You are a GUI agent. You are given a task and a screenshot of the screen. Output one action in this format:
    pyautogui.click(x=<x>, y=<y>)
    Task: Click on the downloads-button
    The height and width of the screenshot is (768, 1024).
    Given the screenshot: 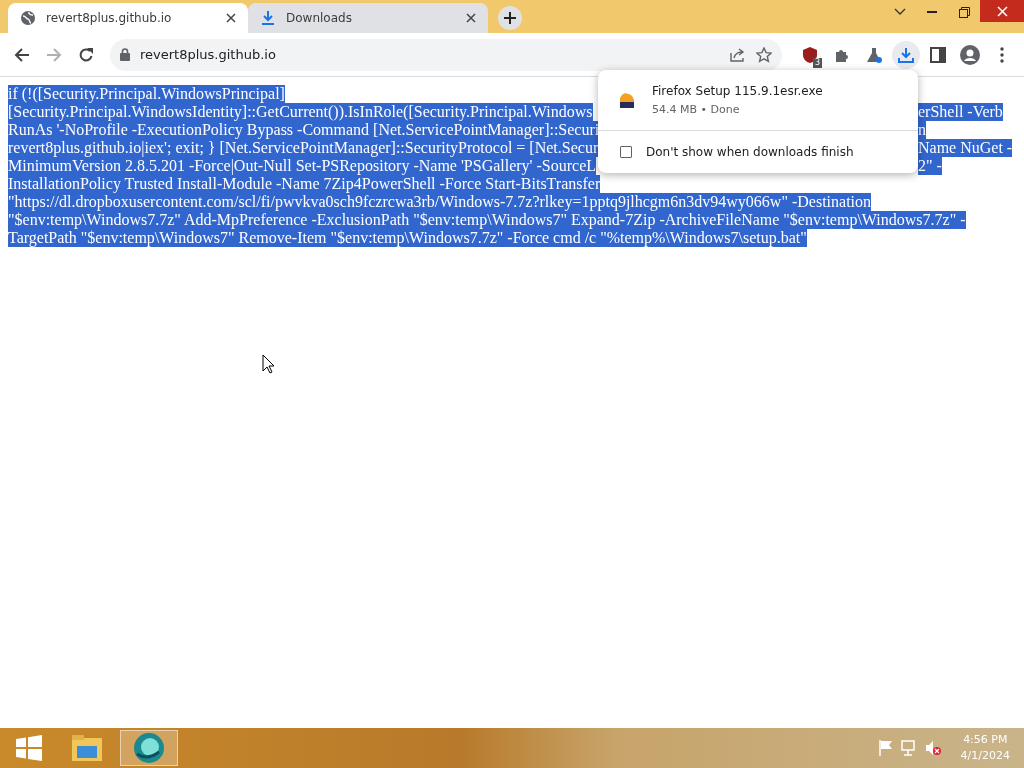 What is the action you would take?
    pyautogui.click(x=906, y=54)
    